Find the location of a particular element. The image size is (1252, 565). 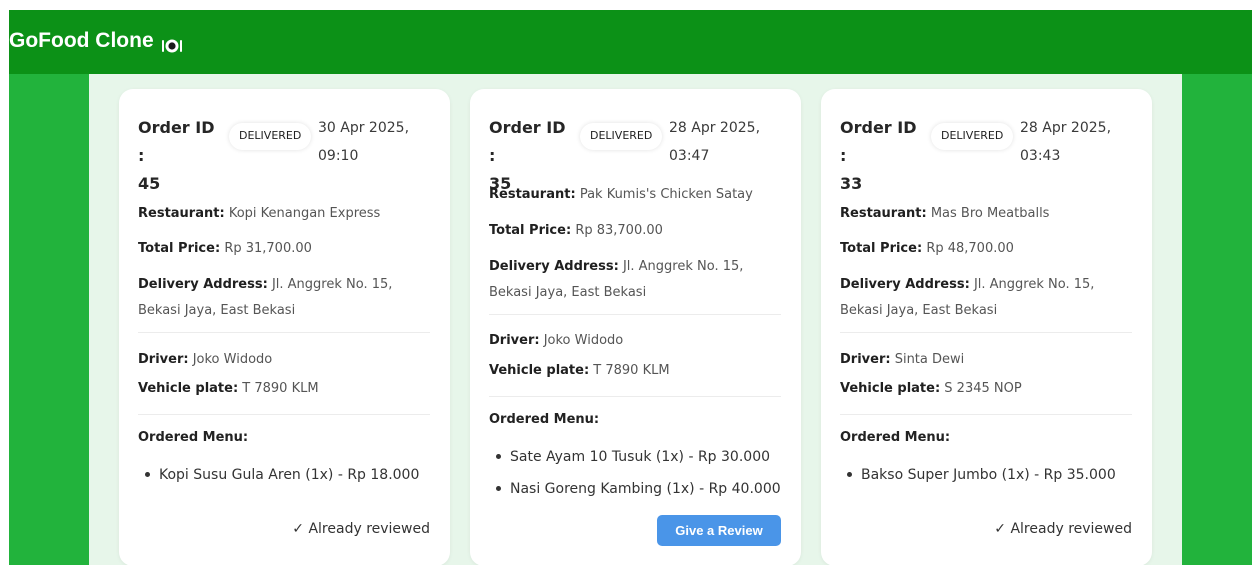

menu-item-text: Nasi Goreng Kambing (1x) - Rp 40.000 is located at coordinates (645, 489).